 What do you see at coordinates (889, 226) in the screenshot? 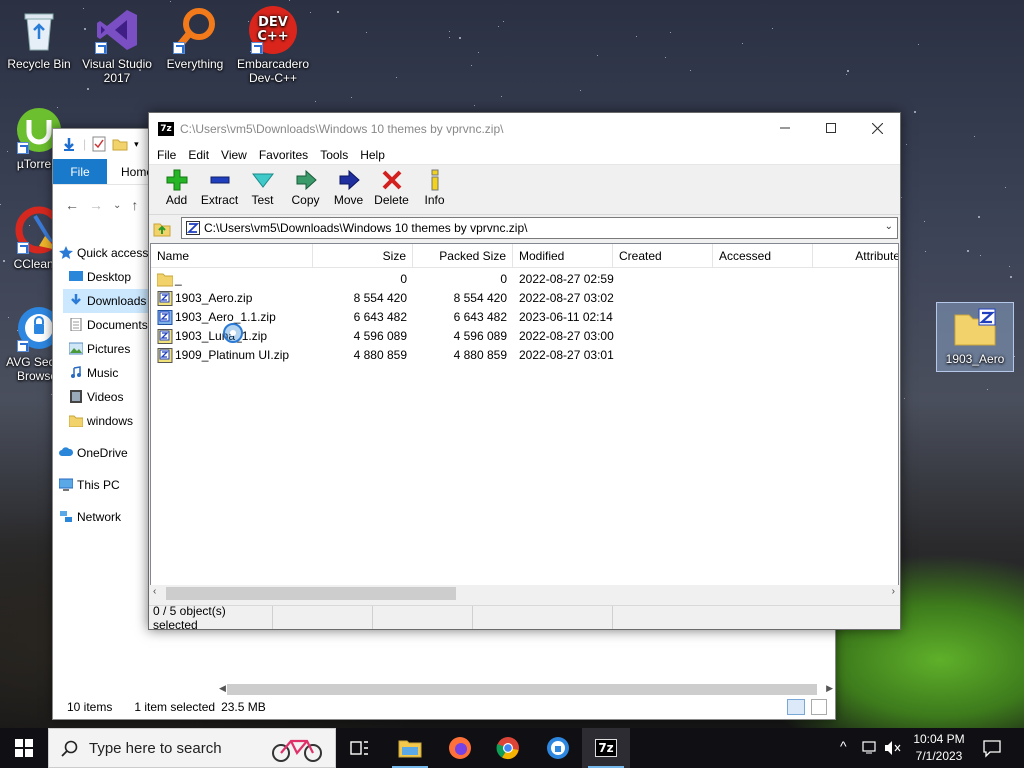
I see `address-dropdown-icon: ⌄` at bounding box center [889, 226].